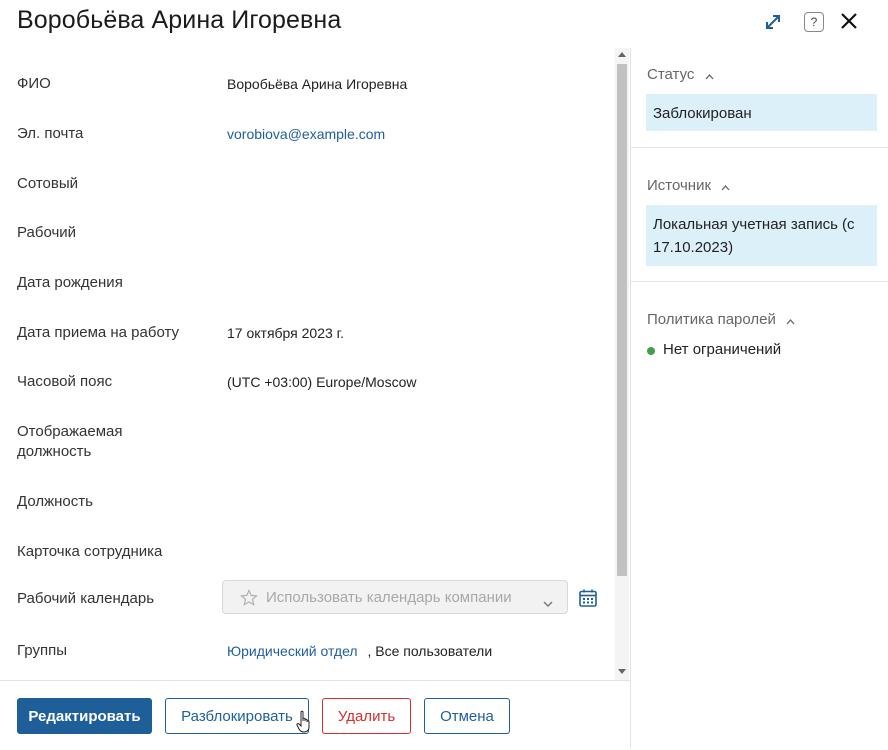 The image size is (888, 750). What do you see at coordinates (389, 597) in the screenshot?
I see `calendar-select-value: Использовать календарь компании` at bounding box center [389, 597].